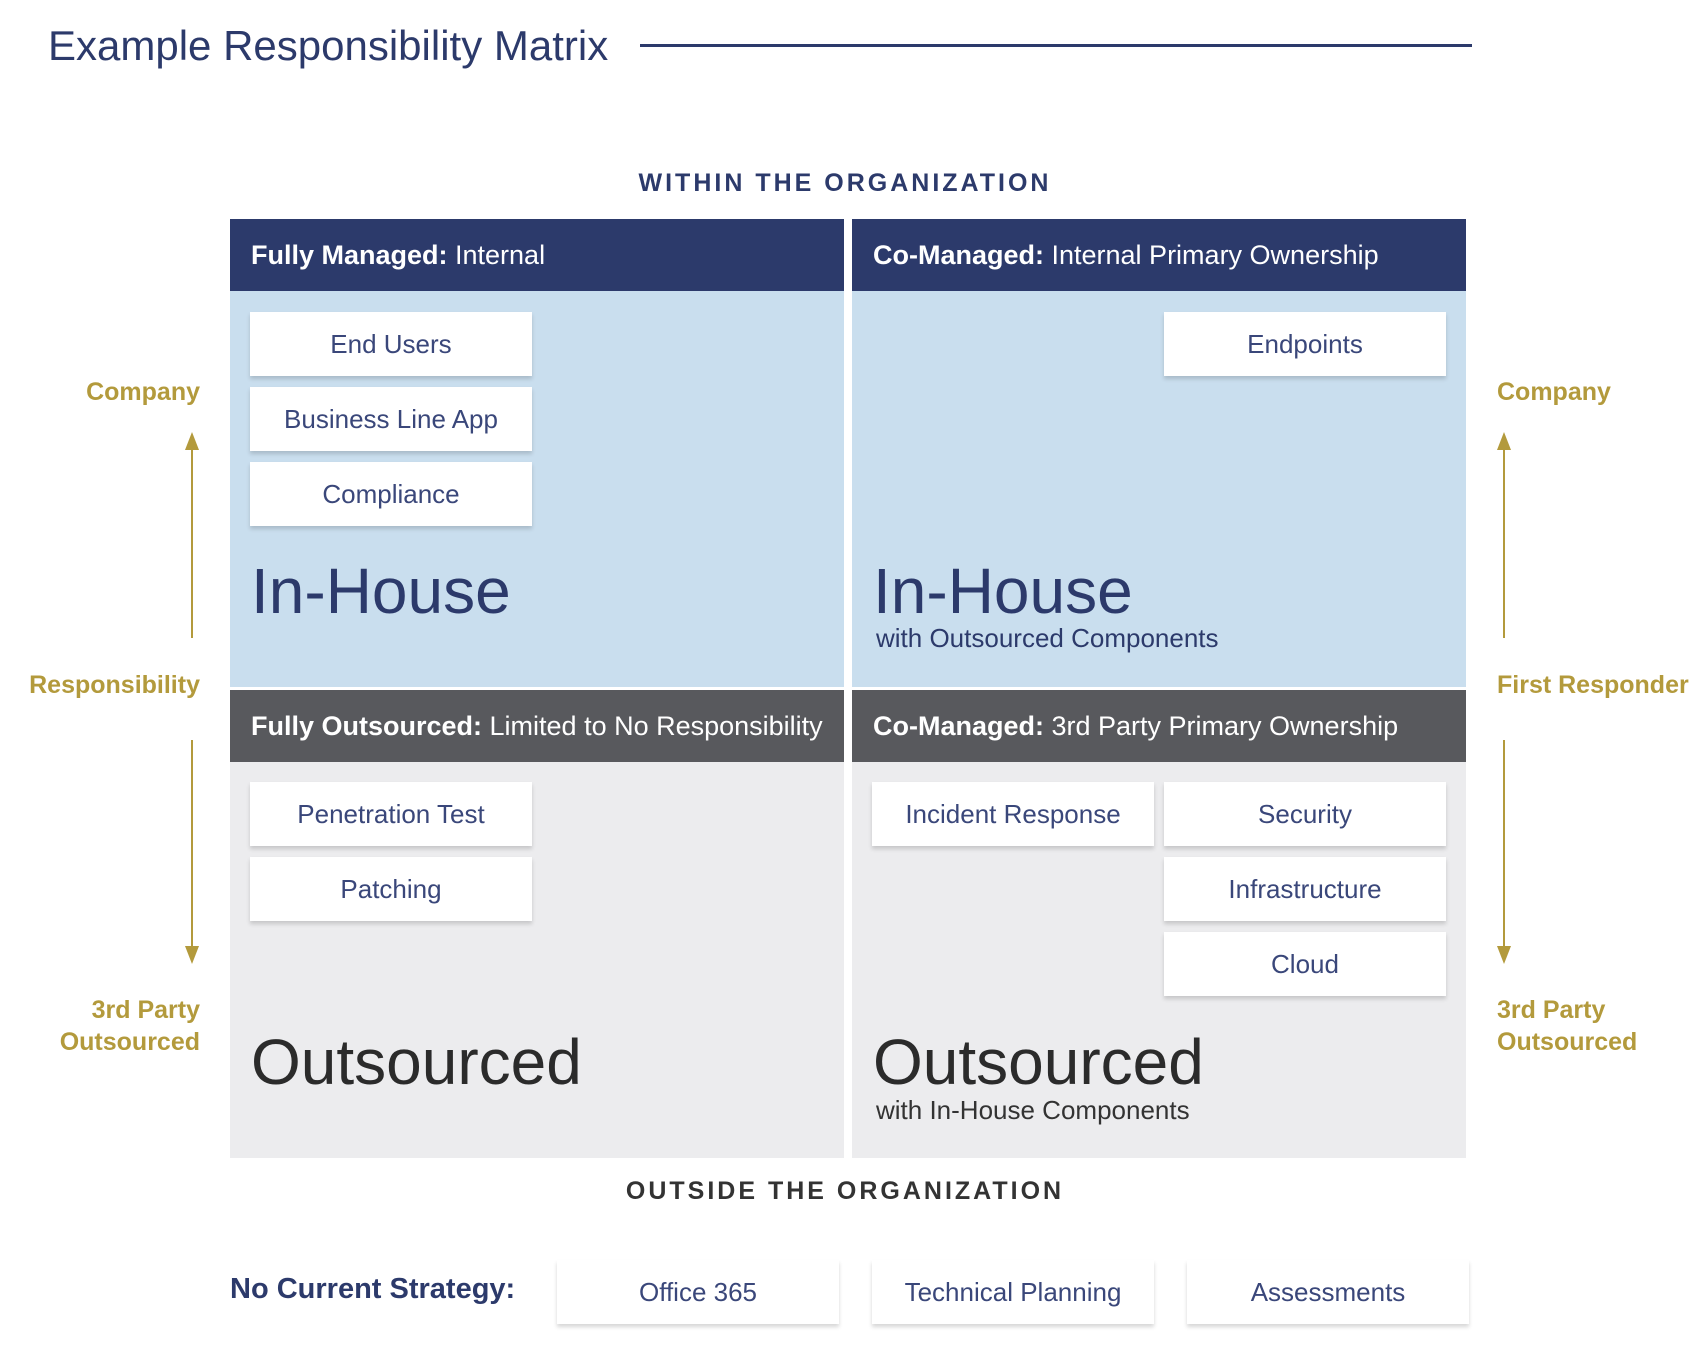 The width and height of the screenshot is (1704, 1360). What do you see at coordinates (391, 344) in the screenshot?
I see `card-end-users: End Users` at bounding box center [391, 344].